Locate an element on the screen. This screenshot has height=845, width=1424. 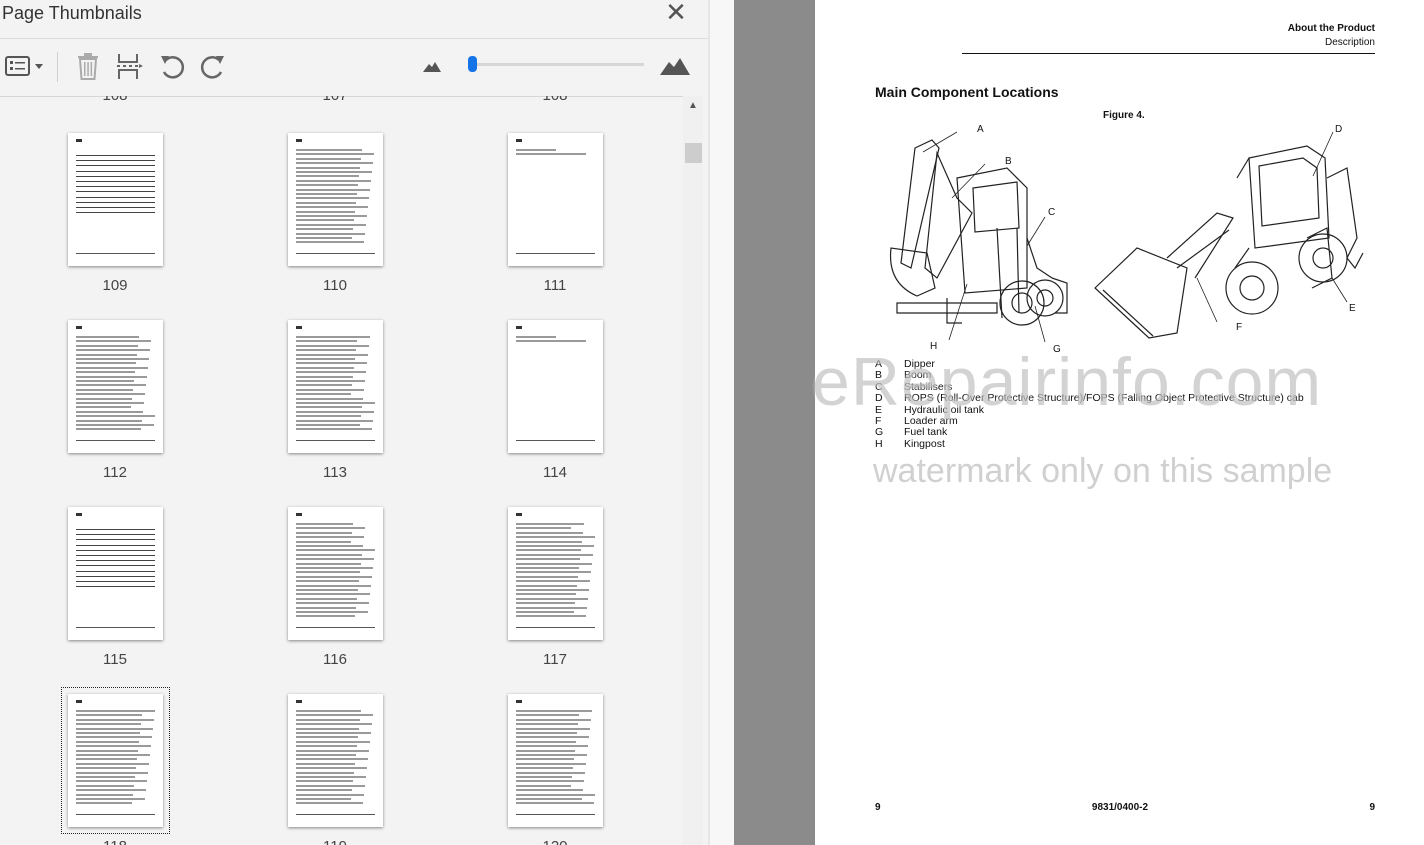
thumbnail-page-number: 109 is located at coordinates (115, 285).